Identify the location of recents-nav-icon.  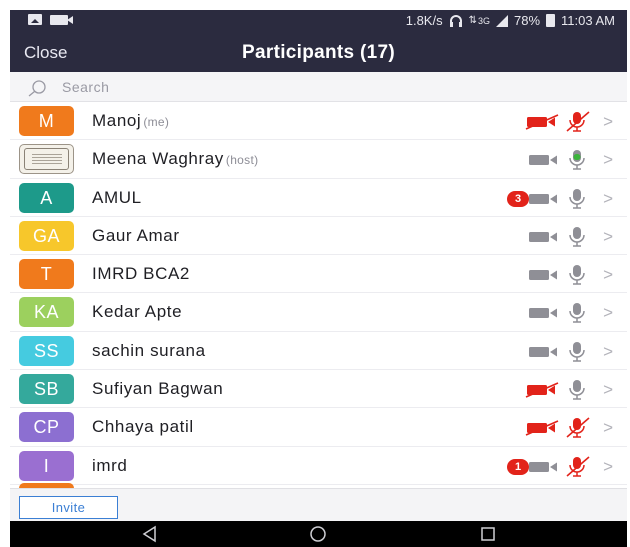
(488, 534).